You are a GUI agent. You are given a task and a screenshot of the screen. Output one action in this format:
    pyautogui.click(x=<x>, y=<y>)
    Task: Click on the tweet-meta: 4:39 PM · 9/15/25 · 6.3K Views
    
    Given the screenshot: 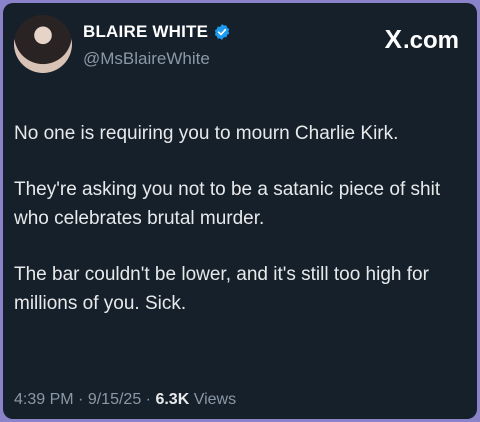 What is the action you would take?
    pyautogui.click(x=125, y=400)
    